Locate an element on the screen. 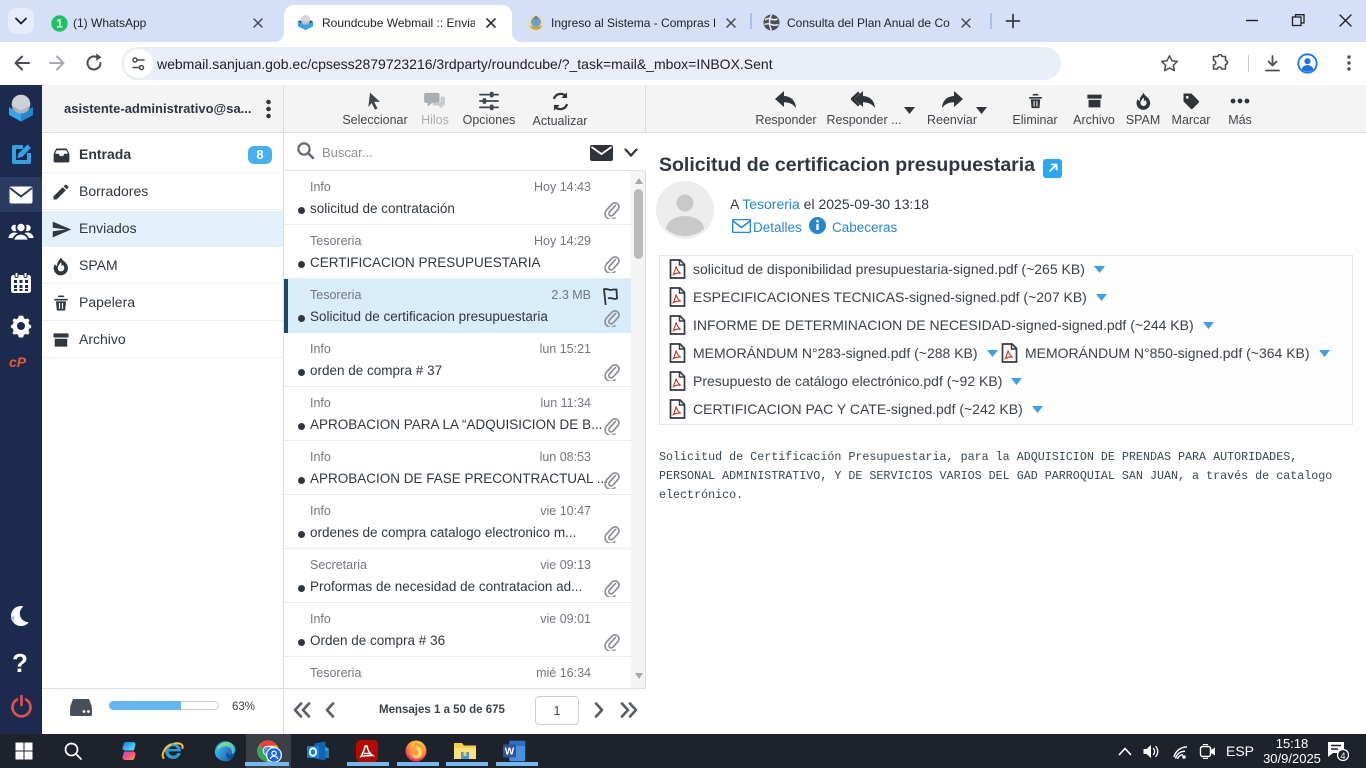 This screenshot has width=1366, height=768. svg-text: 4 is located at coordinates (1342, 756).